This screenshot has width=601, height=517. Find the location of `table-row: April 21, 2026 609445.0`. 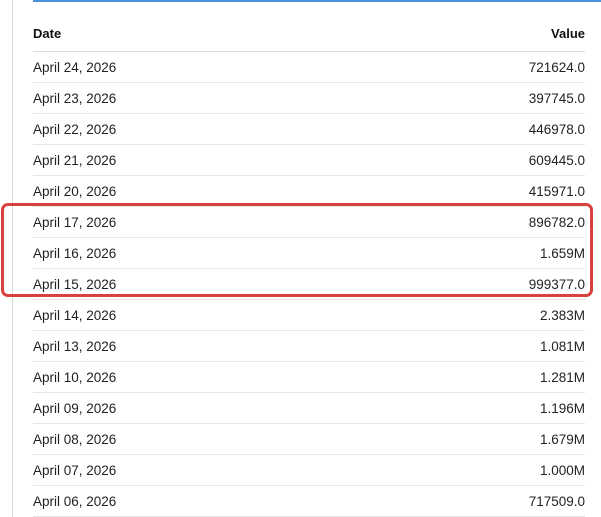

table-row: April 21, 2026 609445.0 is located at coordinates (309, 160).